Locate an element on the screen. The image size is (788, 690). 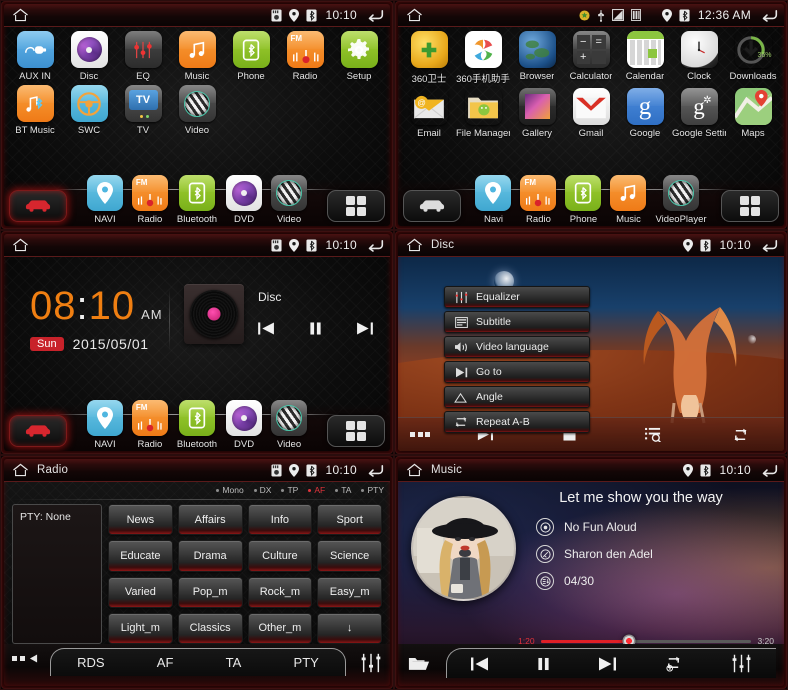
flag-dx: DX is located at coordinates (262, 490).